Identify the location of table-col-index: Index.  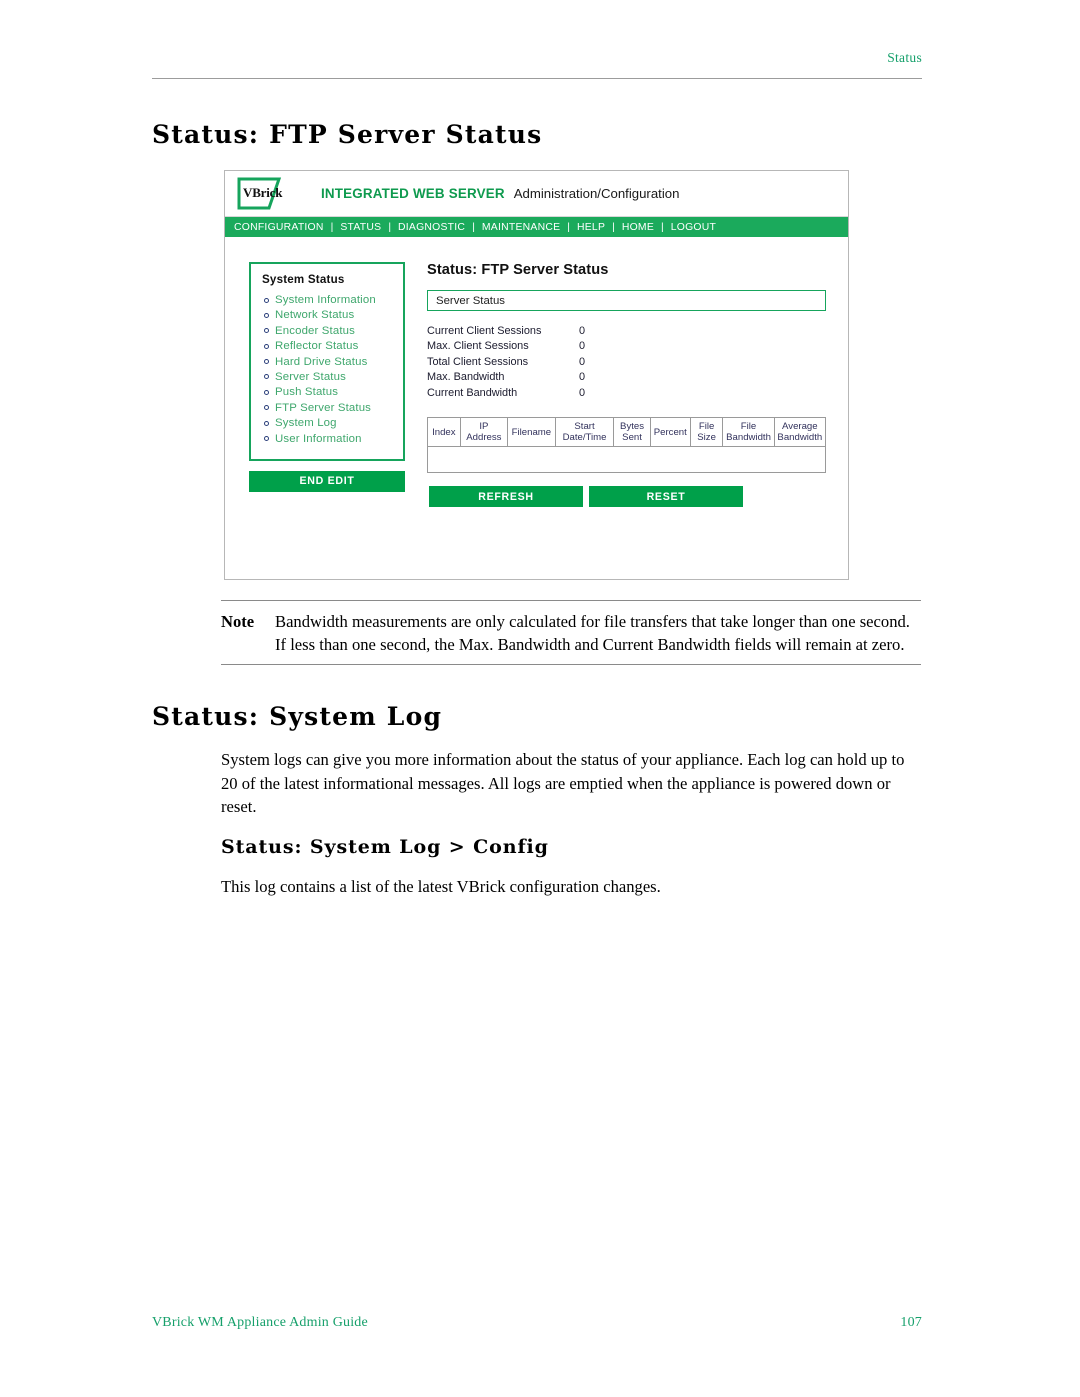
(444, 432).